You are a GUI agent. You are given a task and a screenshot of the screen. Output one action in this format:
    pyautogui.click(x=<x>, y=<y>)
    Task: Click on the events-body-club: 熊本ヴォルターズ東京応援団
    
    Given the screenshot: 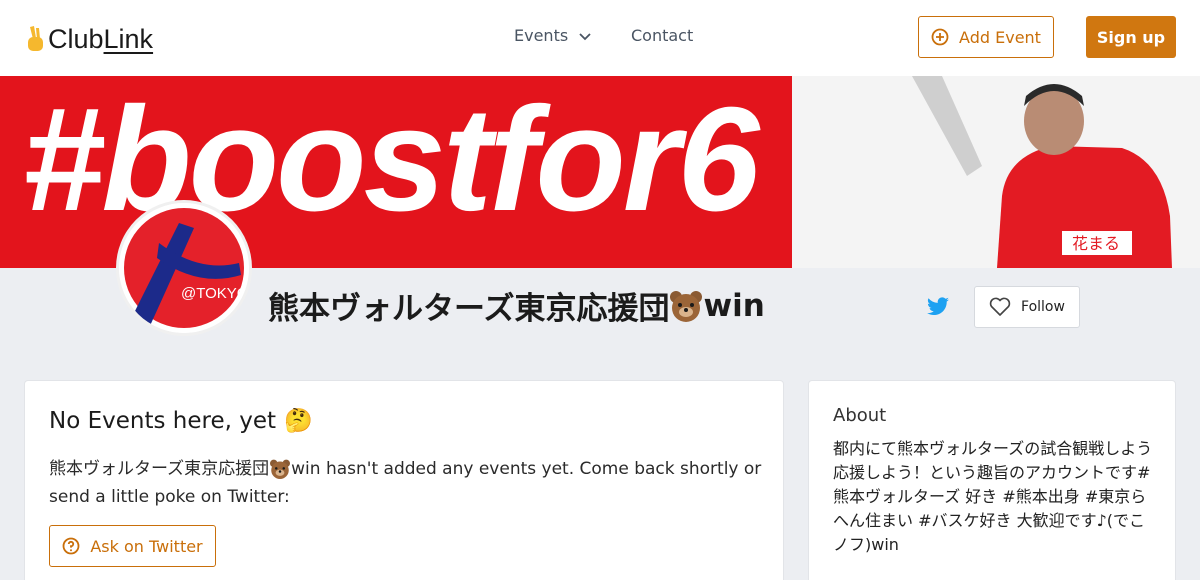 What is the action you would take?
    pyautogui.click(x=159, y=469)
    